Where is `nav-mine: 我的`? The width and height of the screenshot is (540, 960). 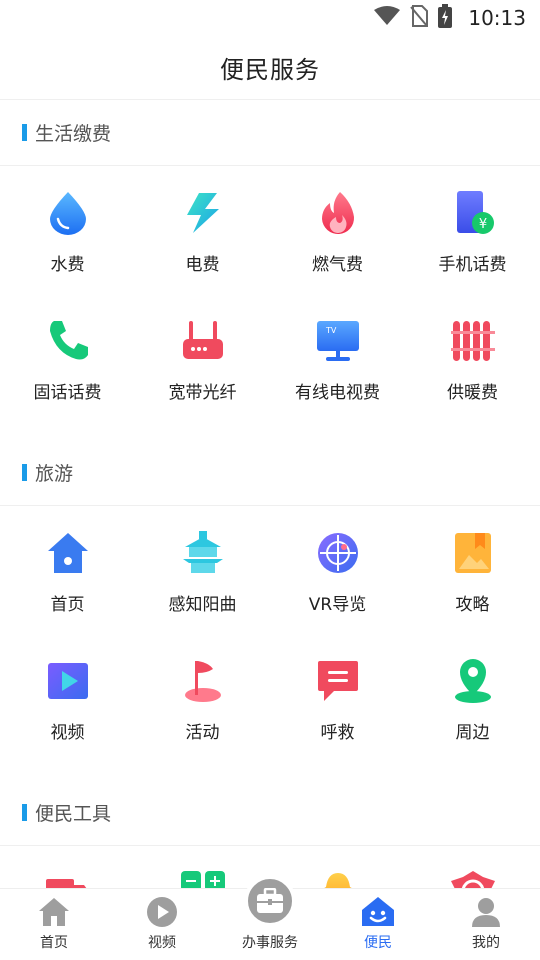
nav-mine: 我的 is located at coordinates (486, 924).